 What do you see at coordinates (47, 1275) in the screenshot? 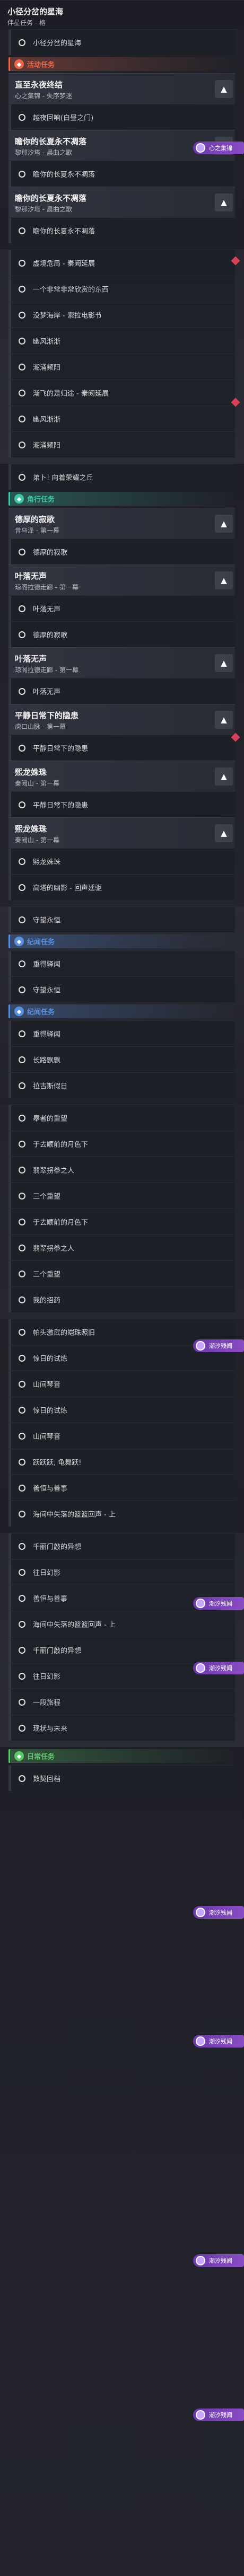
I see `quest-item-label: 三个重望` at bounding box center [47, 1275].